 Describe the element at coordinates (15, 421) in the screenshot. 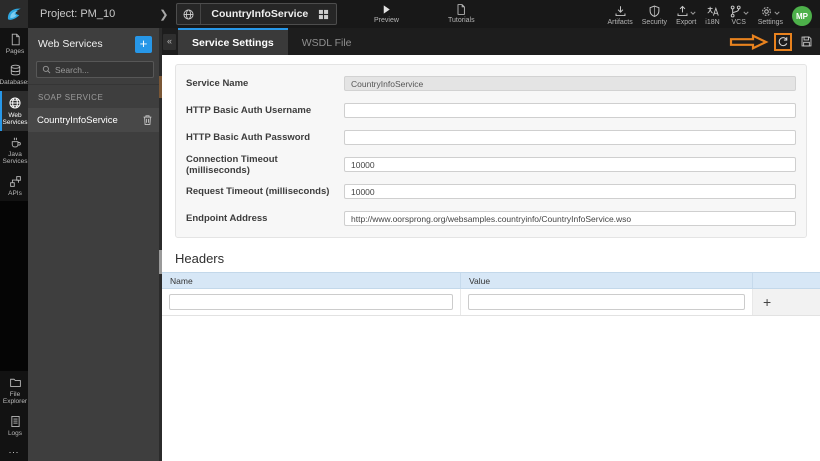

I see `log-file-icon` at that location.